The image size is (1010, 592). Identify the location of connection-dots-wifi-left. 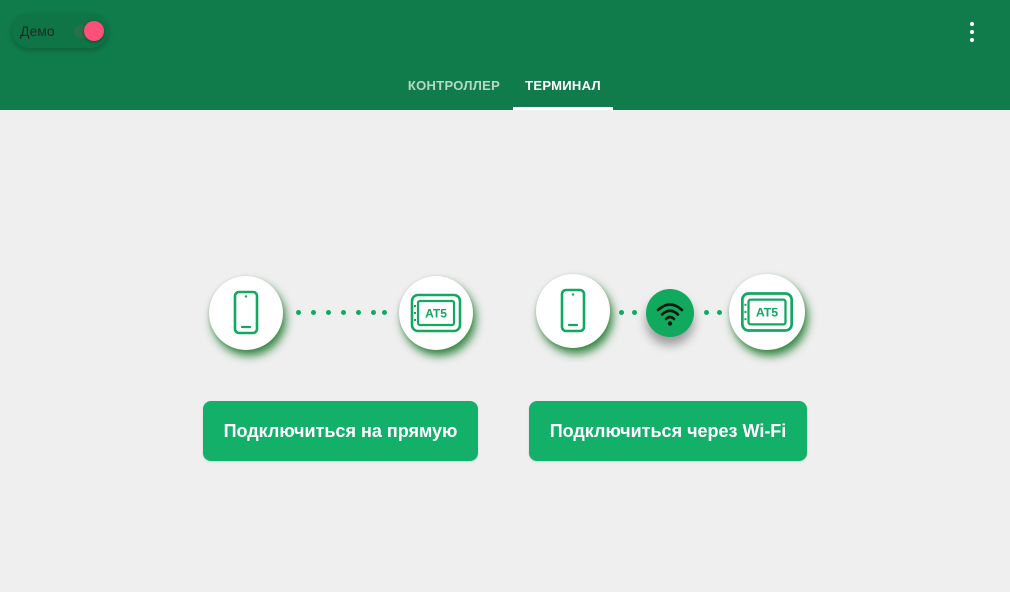
(629, 313).